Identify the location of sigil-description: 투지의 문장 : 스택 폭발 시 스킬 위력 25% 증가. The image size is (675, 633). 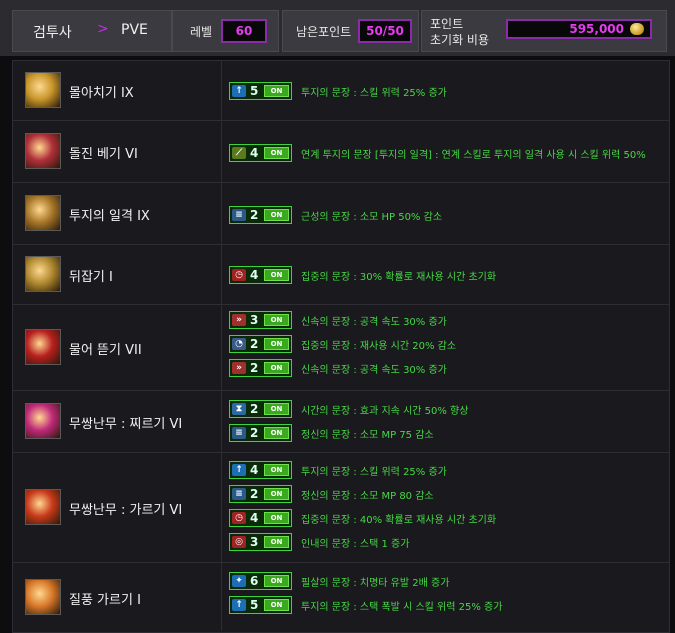
(402, 607).